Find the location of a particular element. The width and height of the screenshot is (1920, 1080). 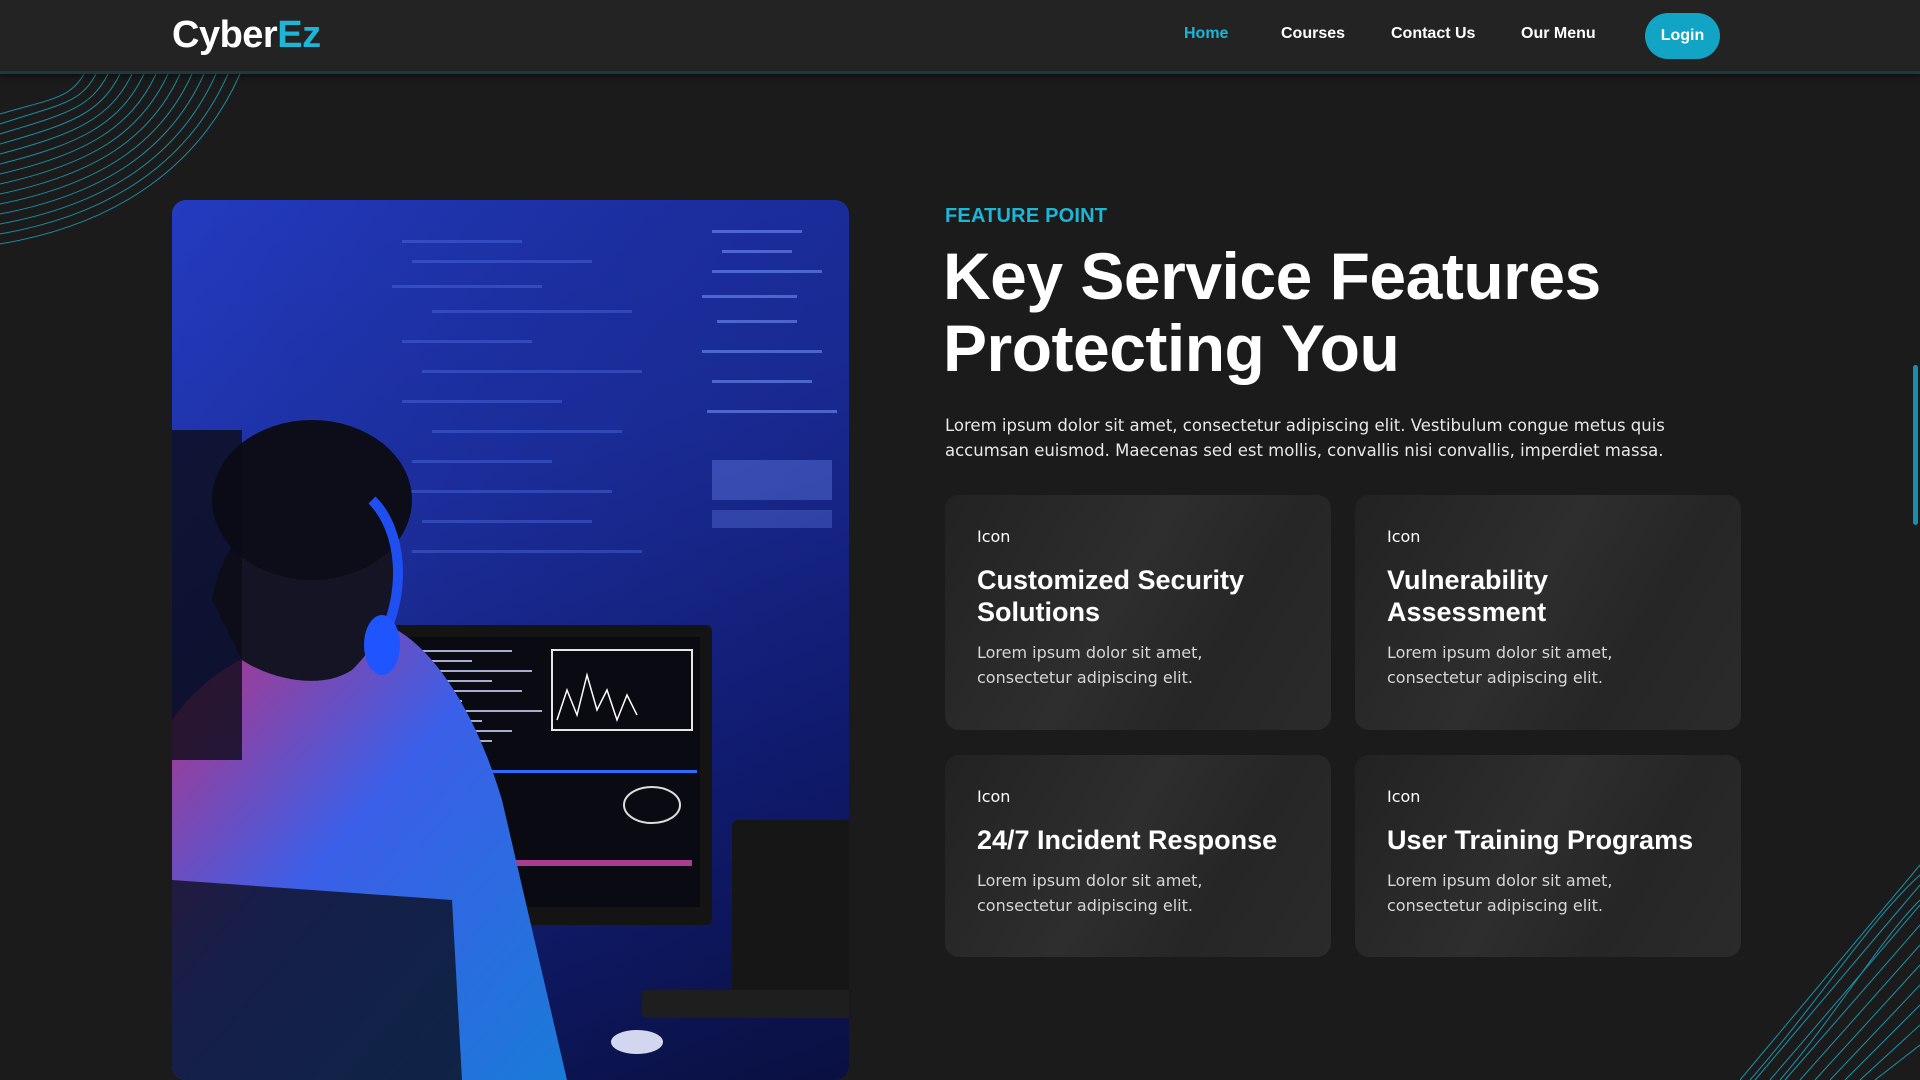

nav-contact-link: Contact Us is located at coordinates (1433, 34).